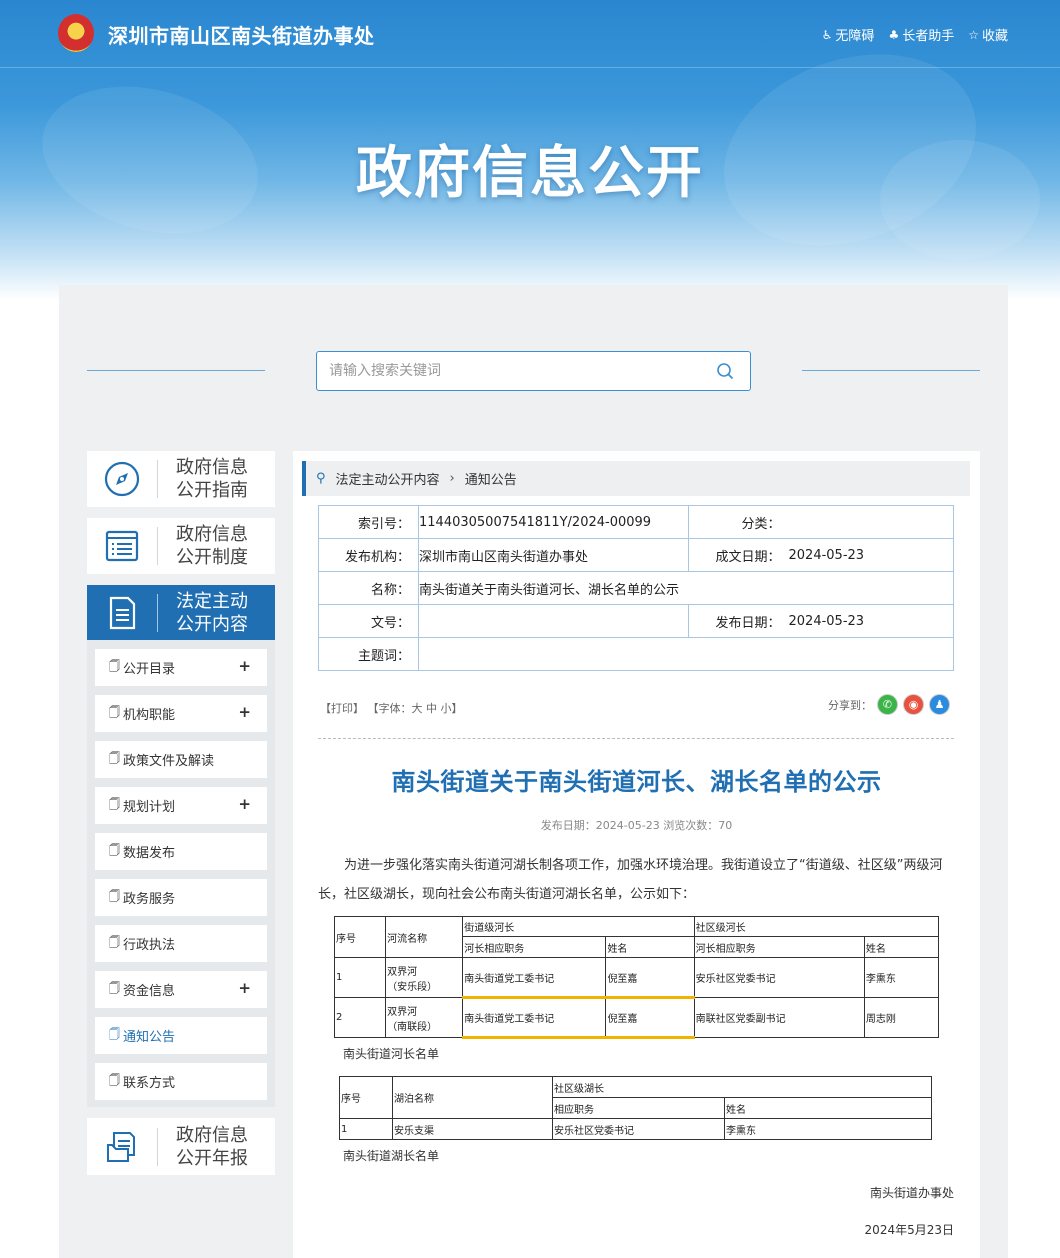 This screenshot has width=1060, height=1258. Describe the element at coordinates (181, 851) in the screenshot. I see `sidebar-item-data: 🗍 数据发布` at that location.